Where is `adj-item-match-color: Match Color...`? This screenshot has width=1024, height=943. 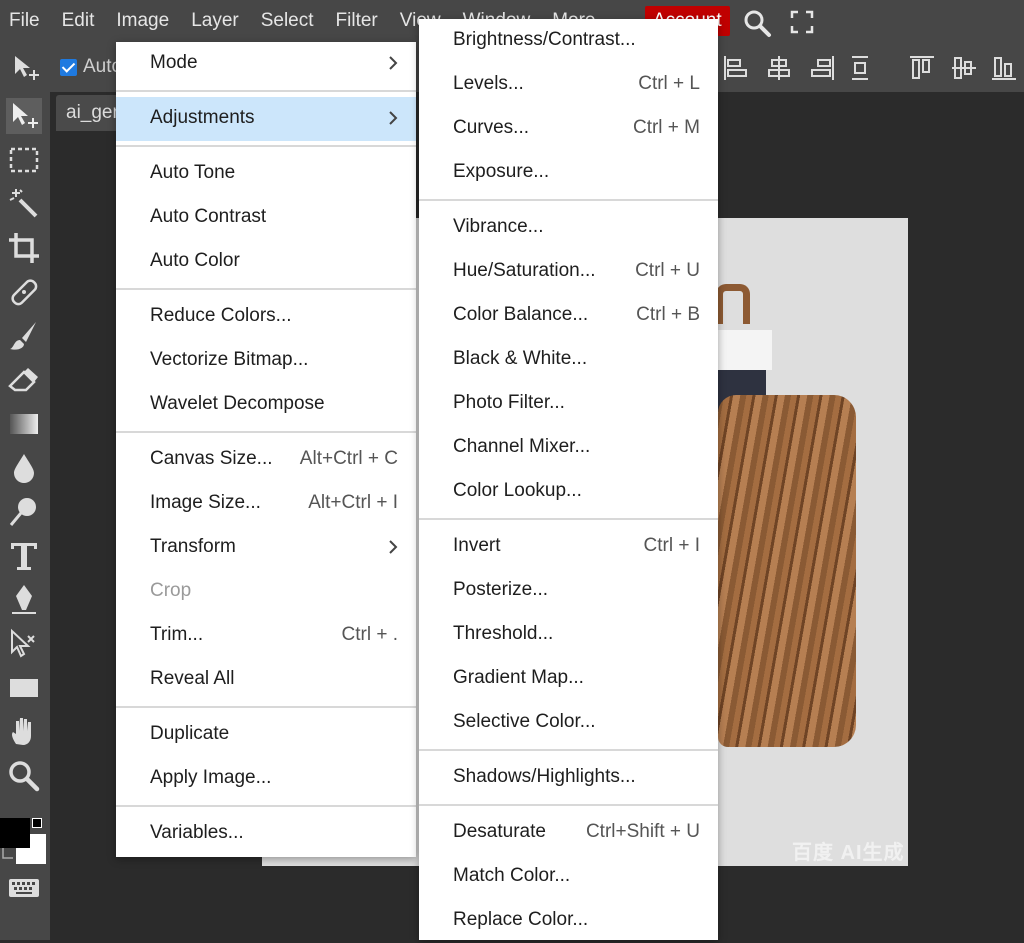 adj-item-match-color: Match Color... is located at coordinates (568, 877).